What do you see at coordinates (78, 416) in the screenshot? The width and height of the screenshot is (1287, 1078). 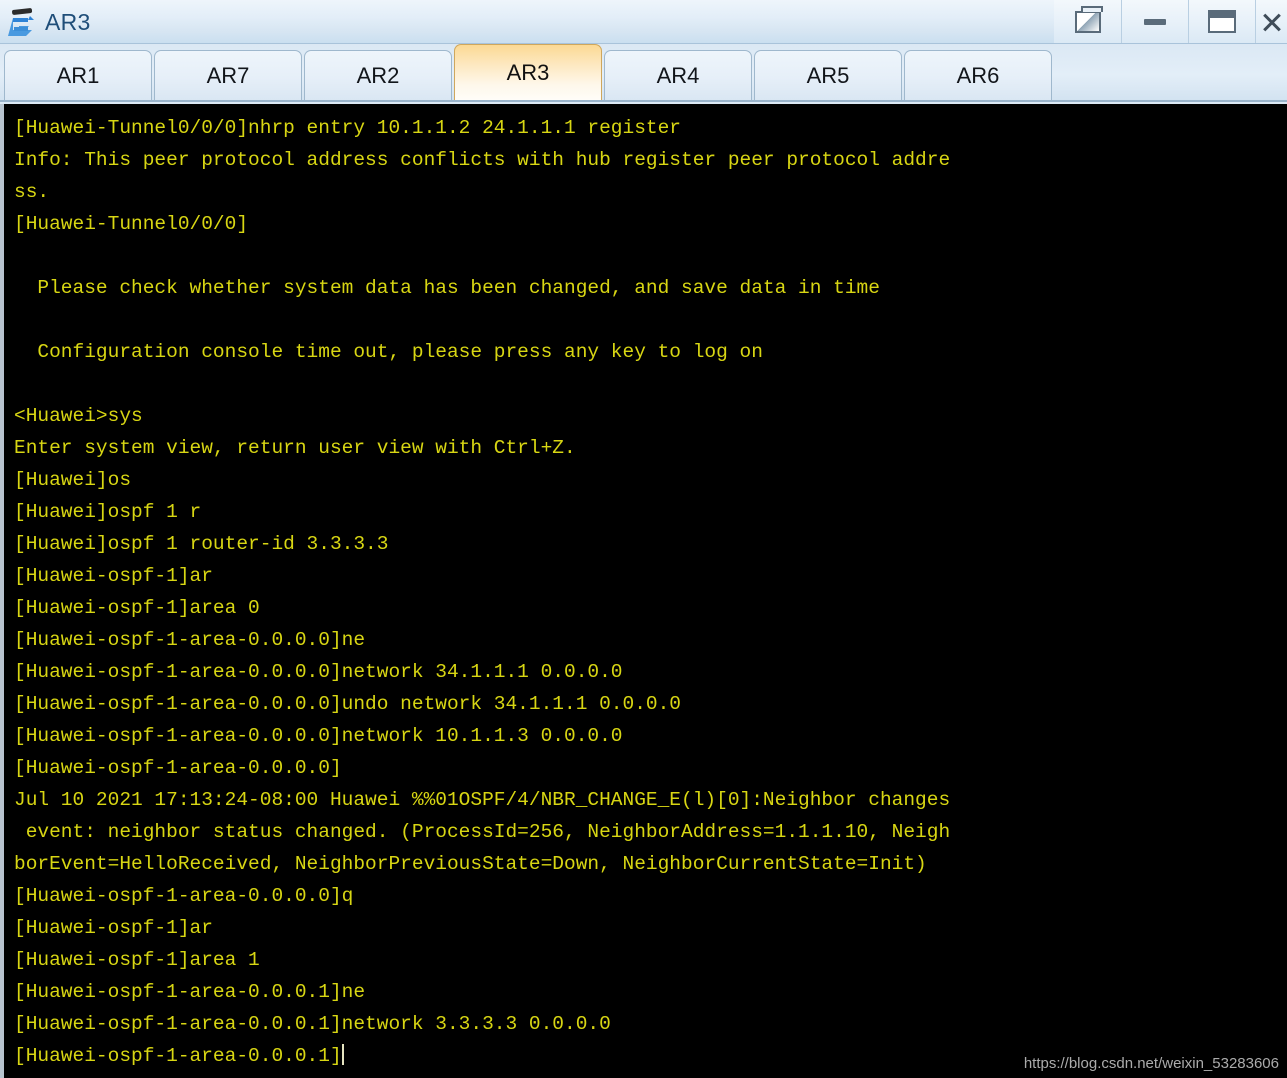 I see `terminal-line-text: <Huawei>sys` at bounding box center [78, 416].